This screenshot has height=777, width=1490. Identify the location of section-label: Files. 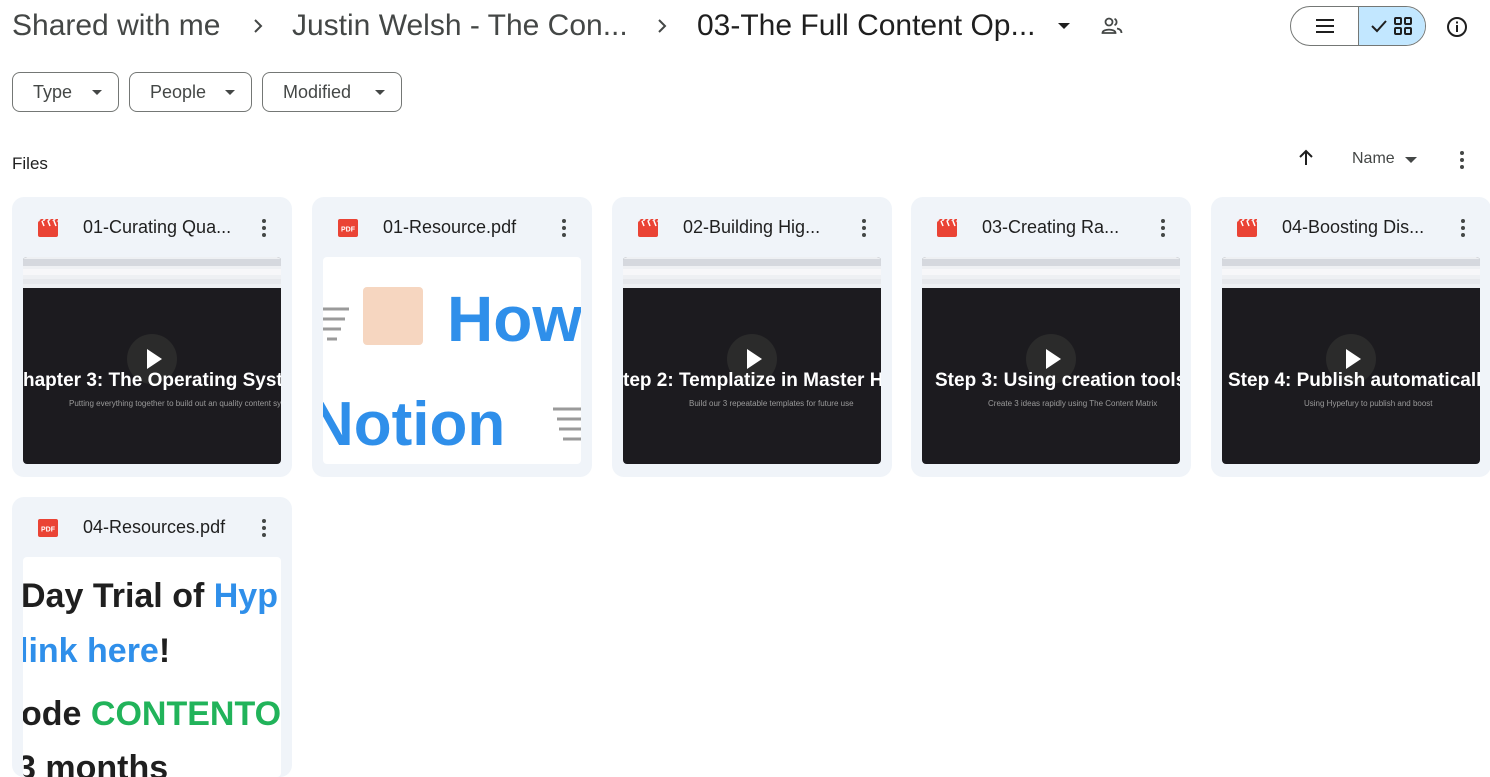
(30, 163).